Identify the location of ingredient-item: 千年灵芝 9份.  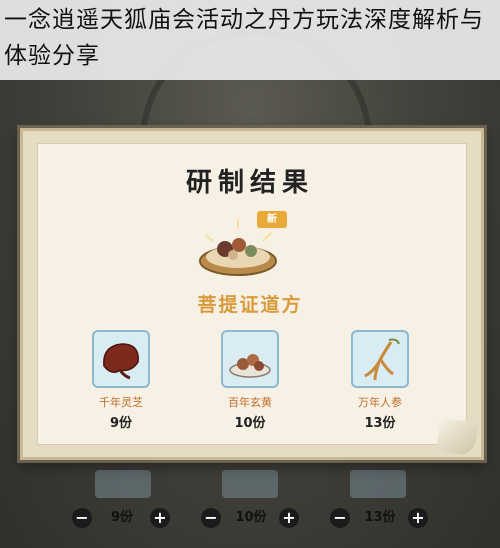
(121, 380).